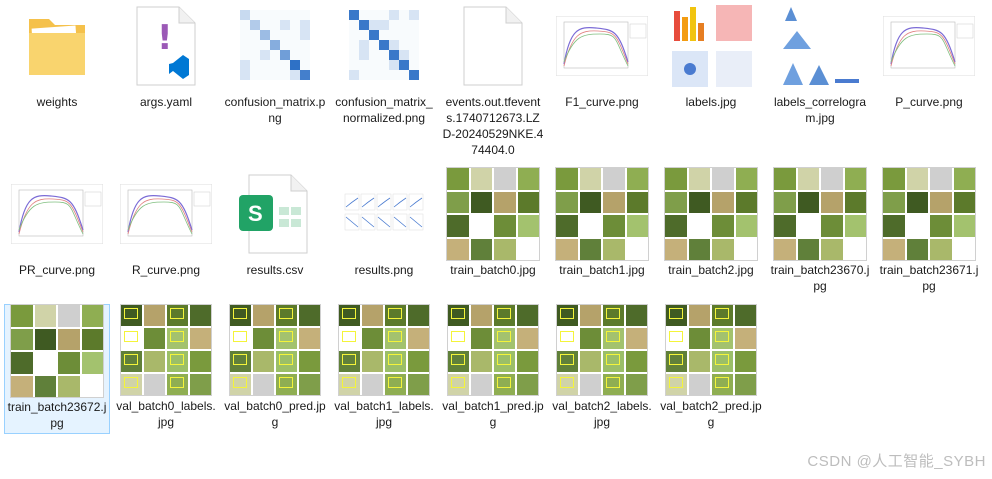 This screenshot has height=479, width=992. What do you see at coordinates (820, 110) in the screenshot?
I see `file-name: labels_correlogram.jpg` at bounding box center [820, 110].